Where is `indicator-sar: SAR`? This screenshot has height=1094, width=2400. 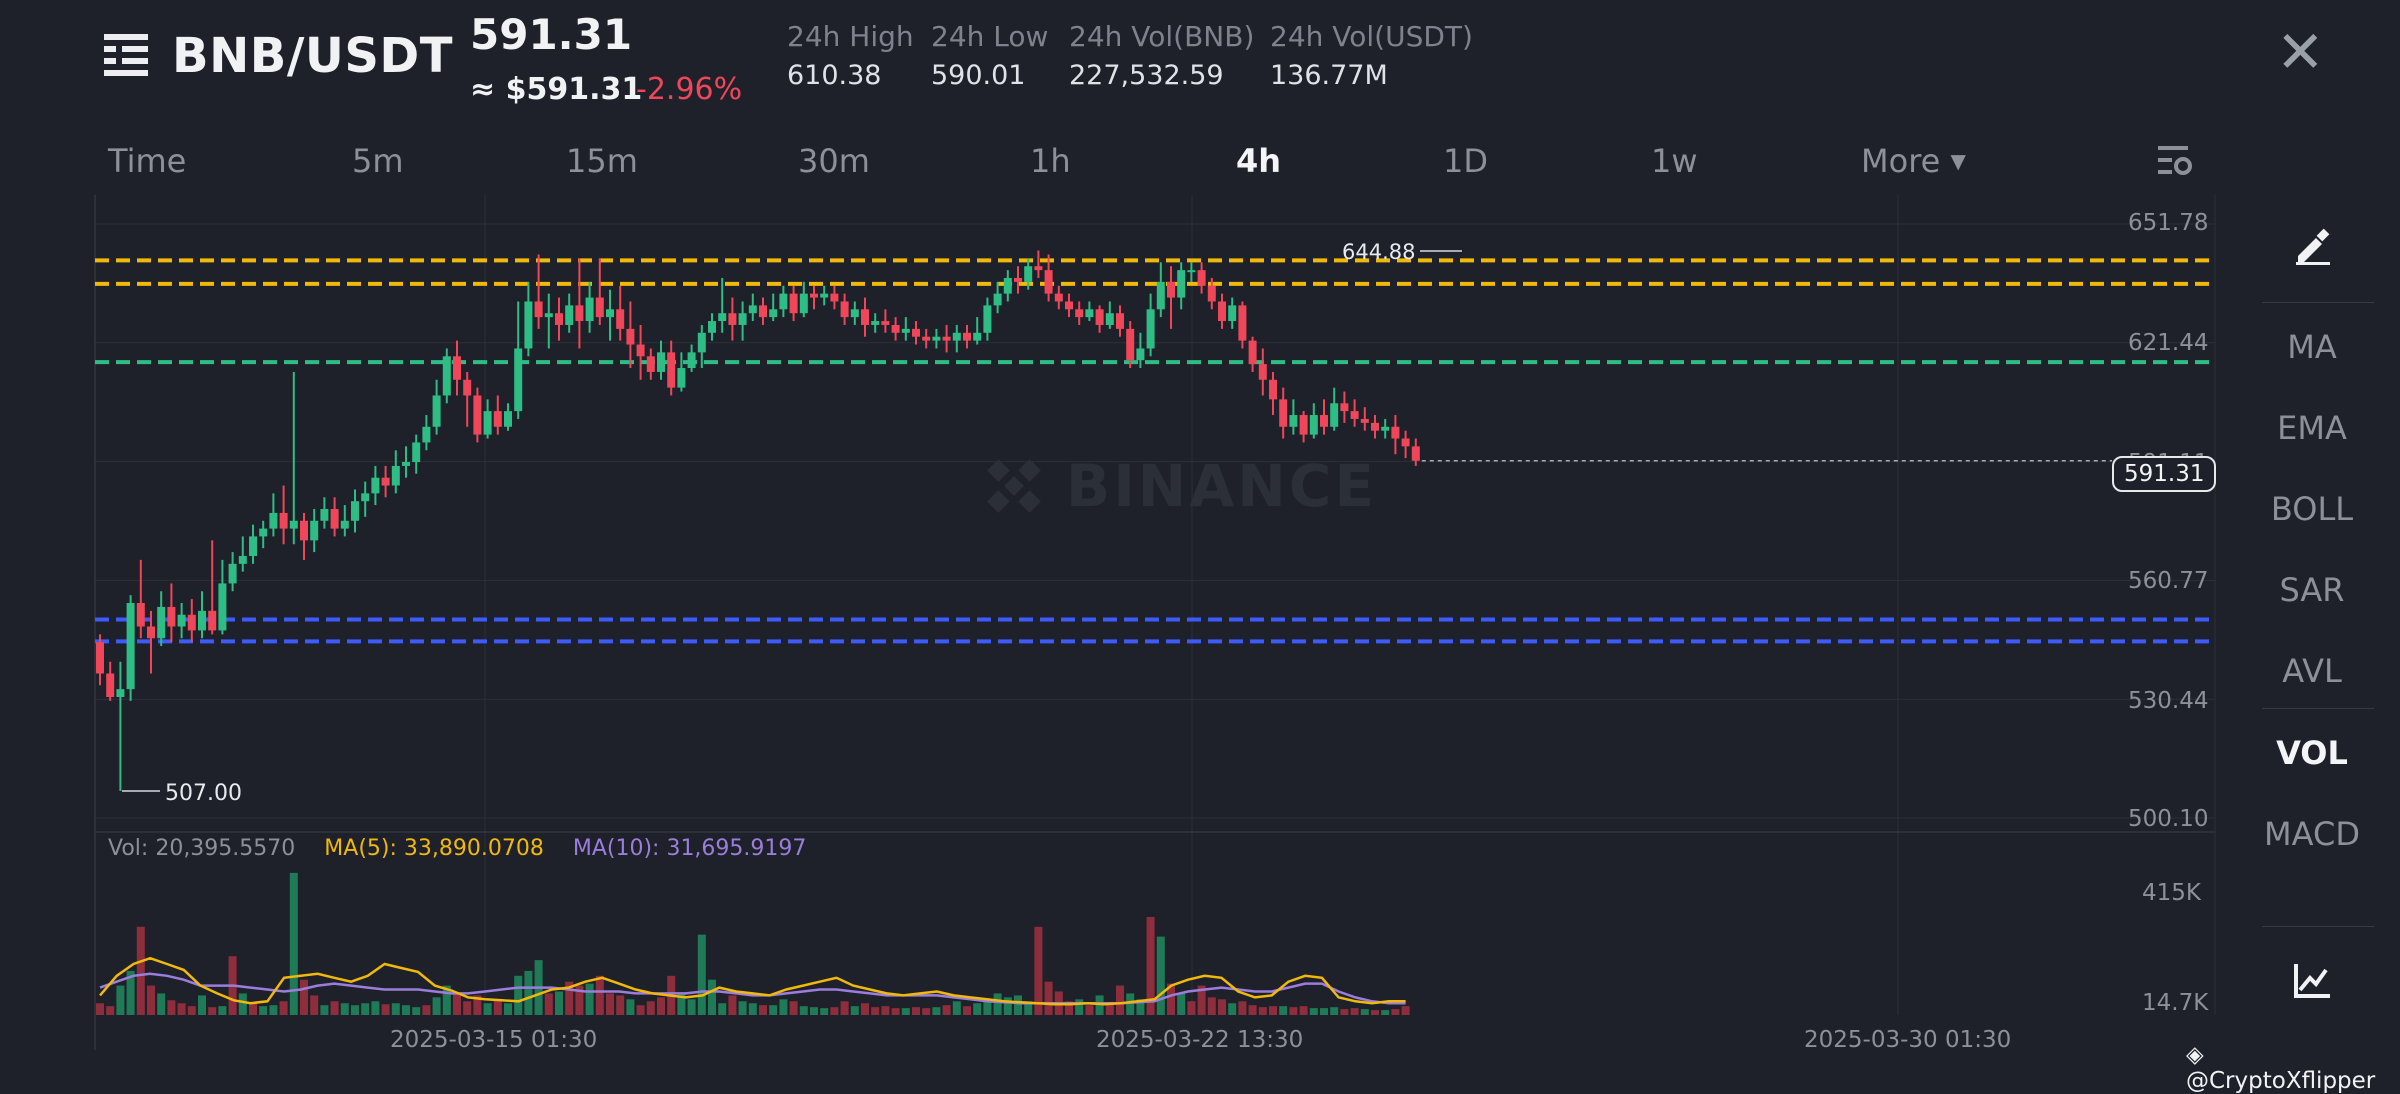
indicator-sar: SAR is located at coordinates (2312, 590).